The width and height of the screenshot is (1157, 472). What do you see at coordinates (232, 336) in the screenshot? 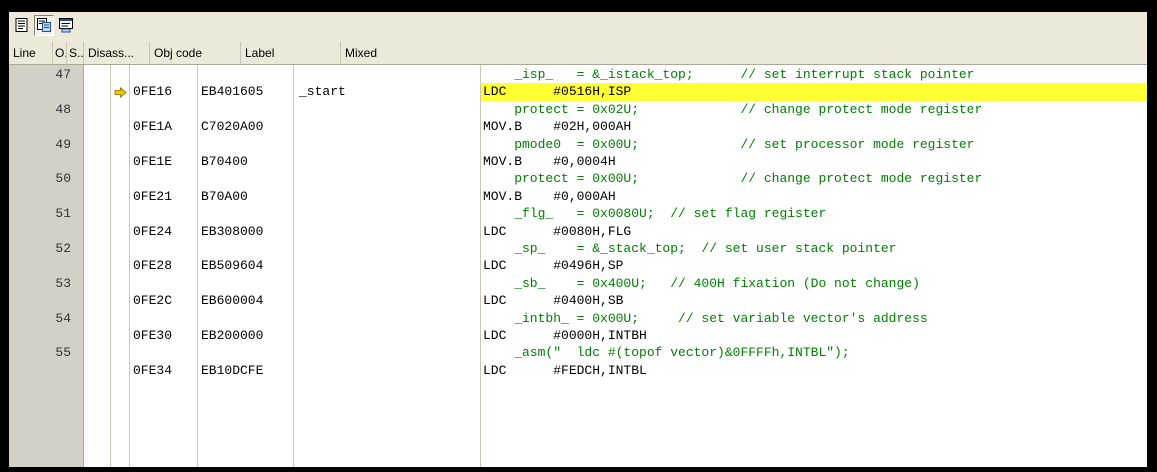
I see `obj-code-cell: EB200000` at bounding box center [232, 336].